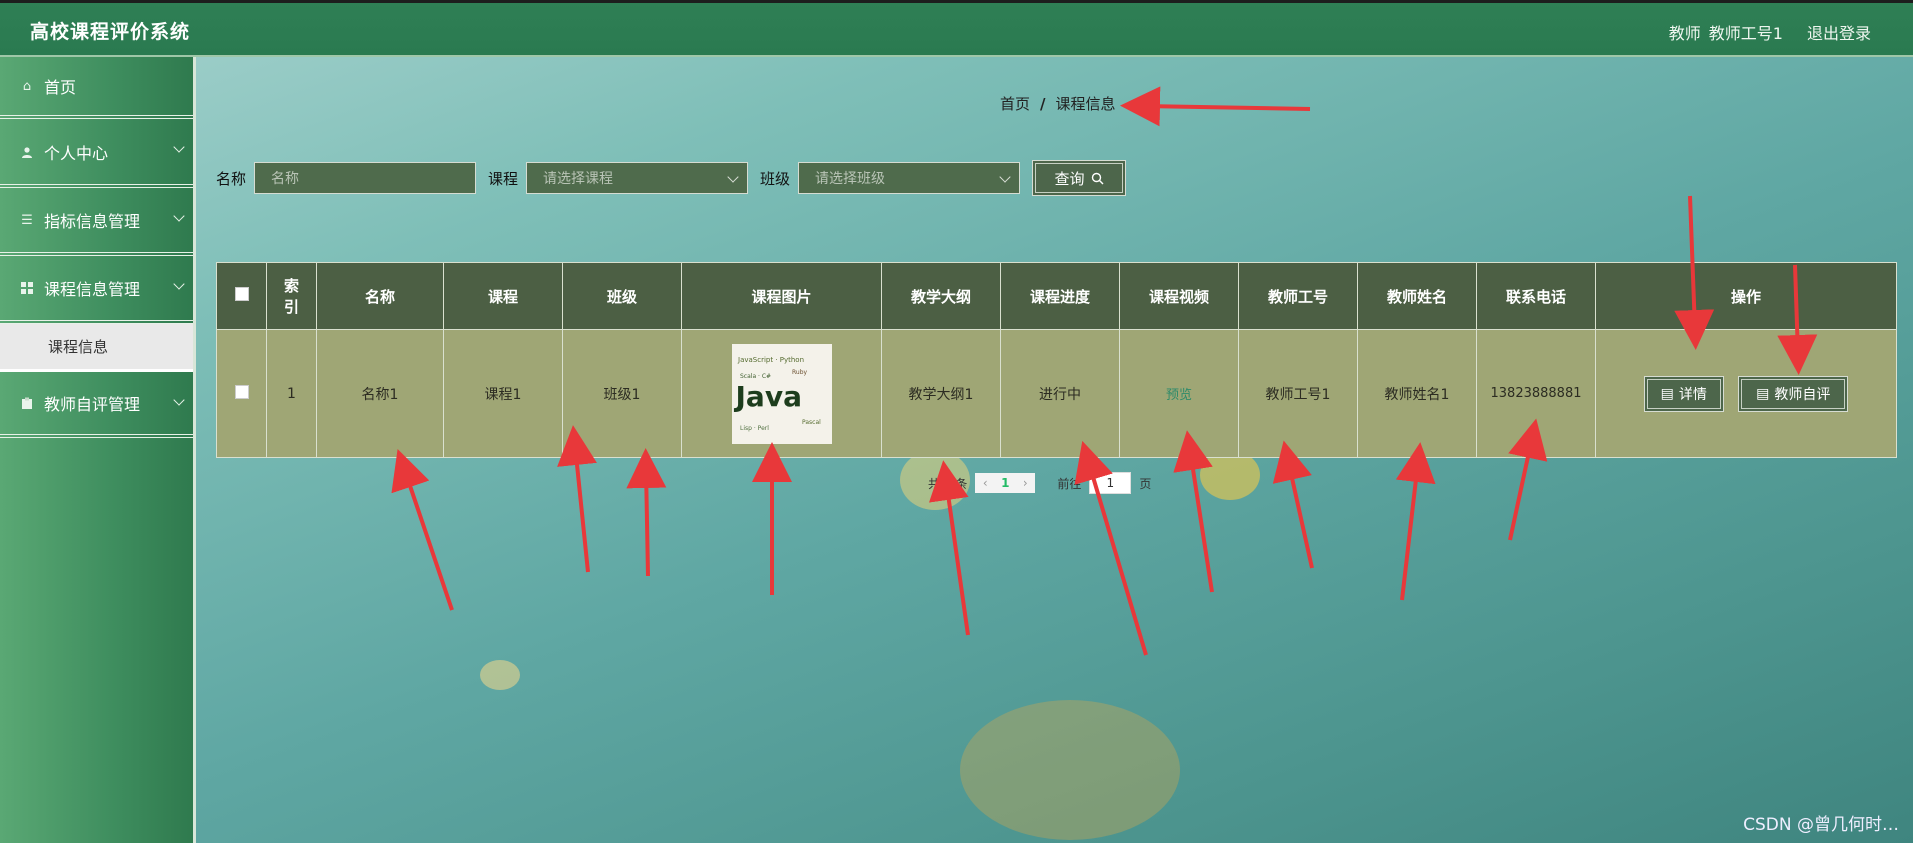 The height and width of the screenshot is (843, 1913). I want to click on video-cell: 预览, so click(1179, 393).